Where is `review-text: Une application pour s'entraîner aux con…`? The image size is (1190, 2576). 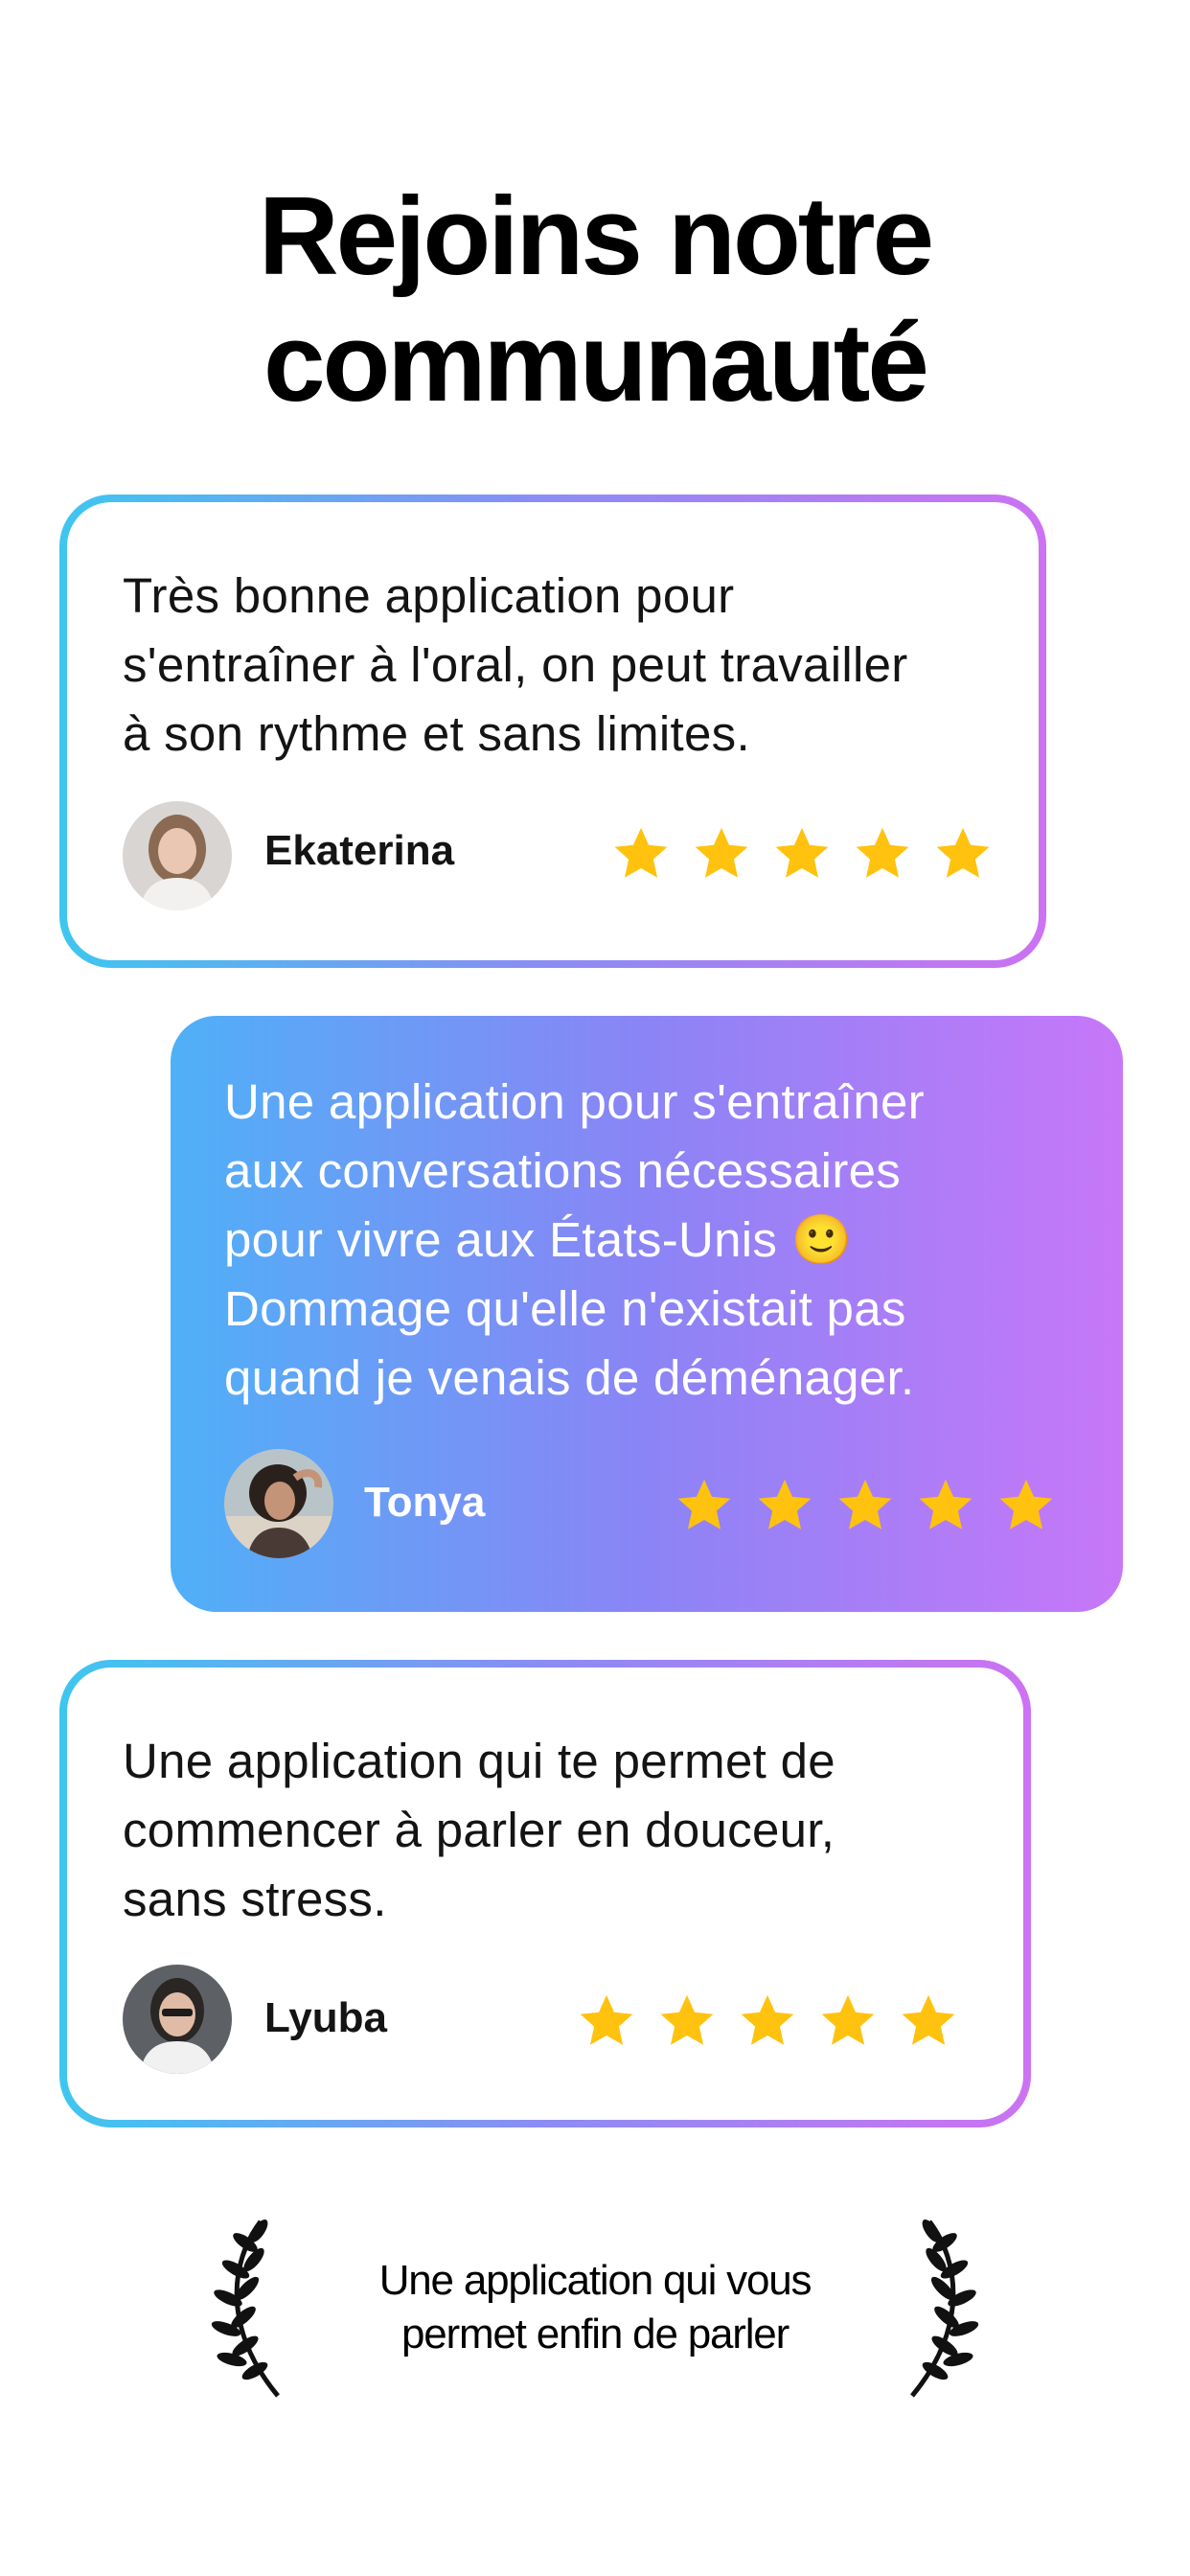 review-text: Une application pour s'entraîner aux con… is located at coordinates (574, 1239).